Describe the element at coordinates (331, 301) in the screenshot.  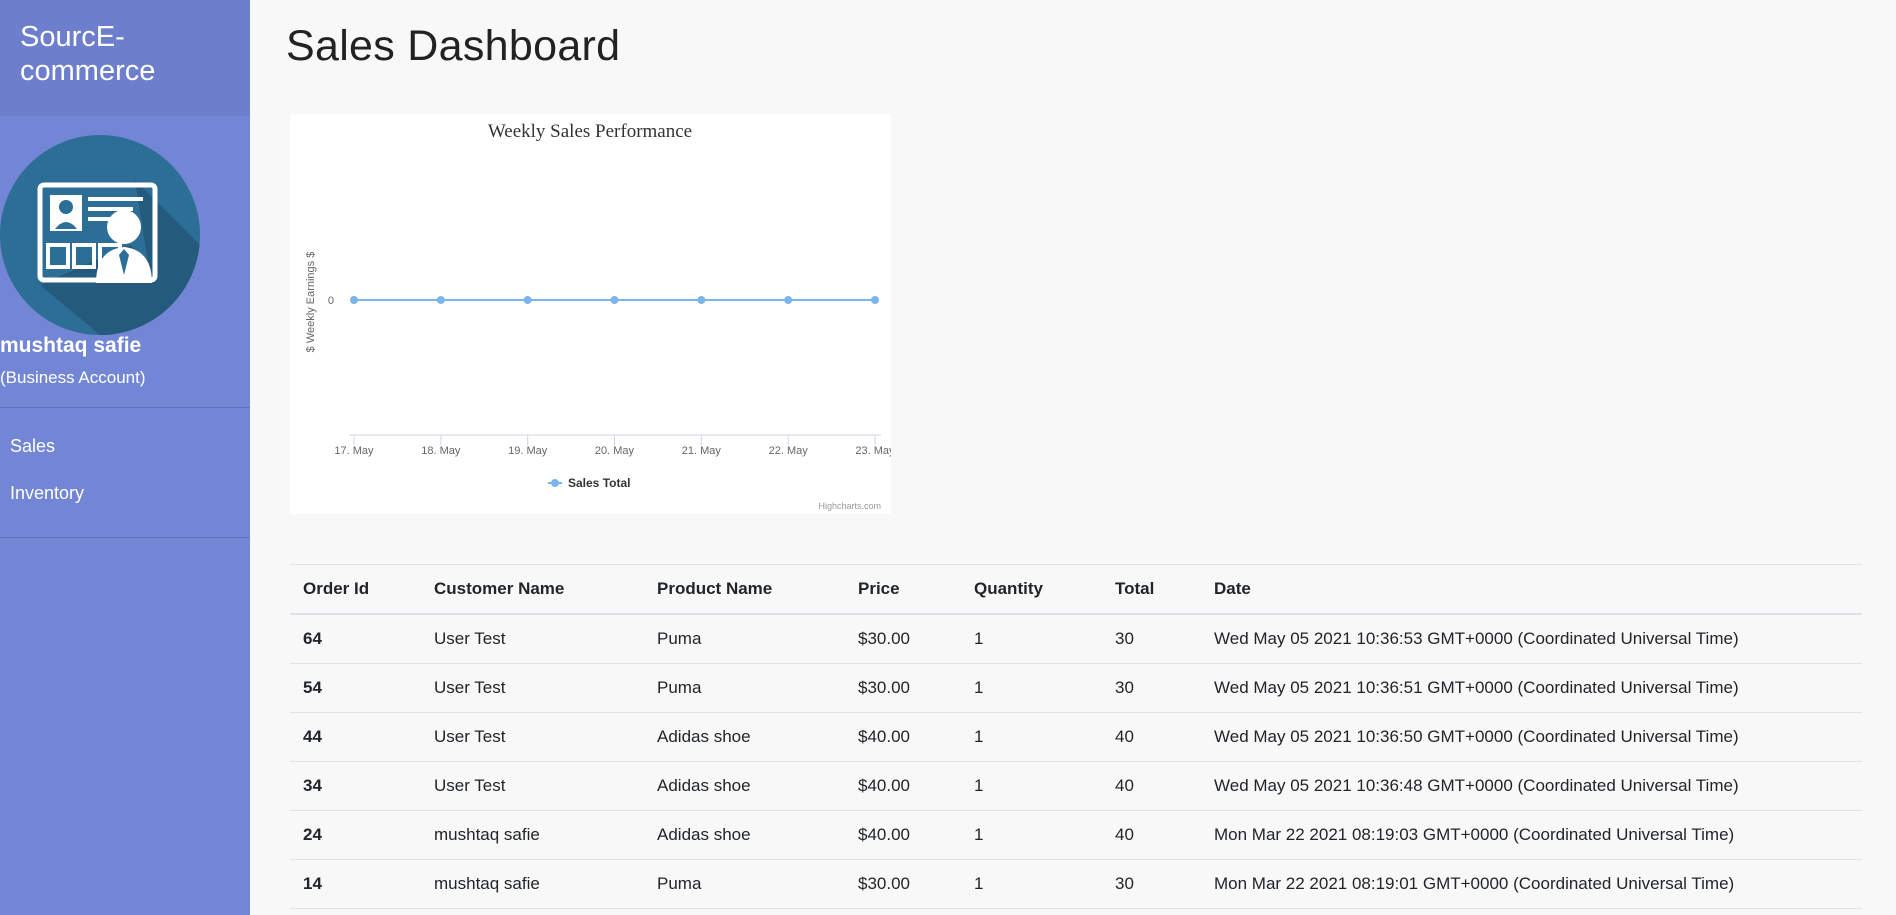
I see `y-tick-label: 0` at that location.